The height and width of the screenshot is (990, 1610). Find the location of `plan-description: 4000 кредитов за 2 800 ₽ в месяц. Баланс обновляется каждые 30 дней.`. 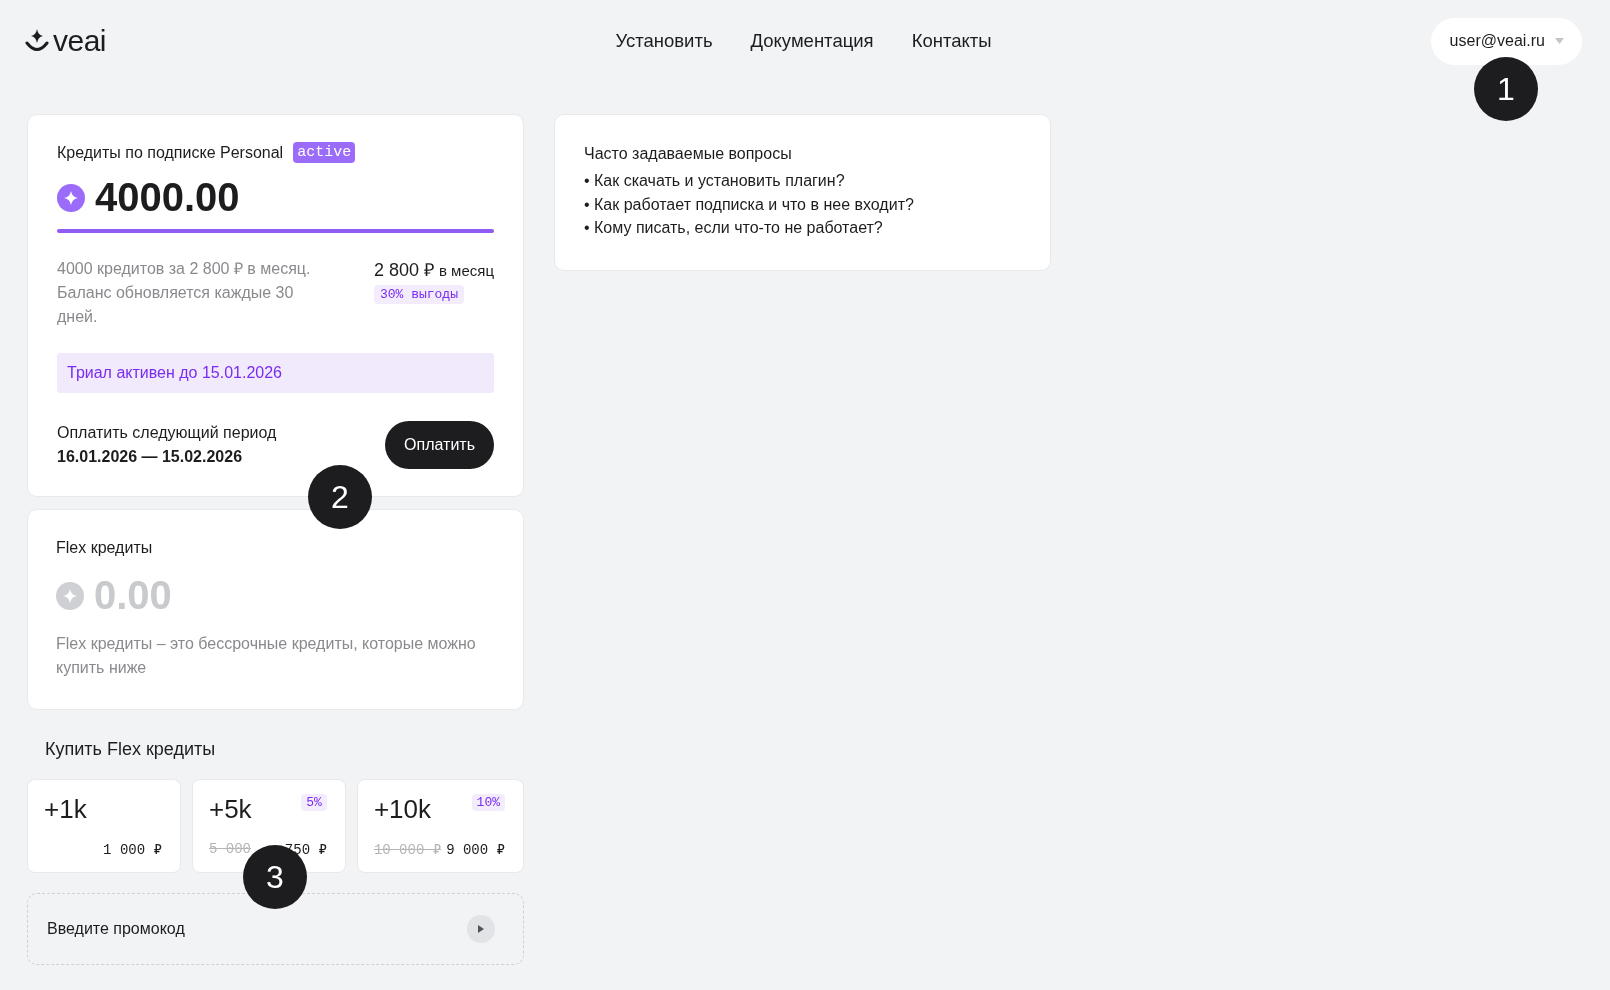

plan-description: 4000 кредитов за 2 800 ₽ в месяц. Баланс обновляется каждые 30 дней. is located at coordinates (184, 293).